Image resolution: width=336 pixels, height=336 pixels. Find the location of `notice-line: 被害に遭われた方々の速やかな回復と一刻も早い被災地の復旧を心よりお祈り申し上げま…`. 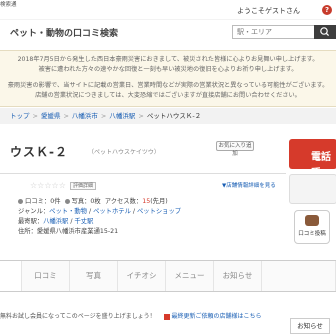

notice-line: 被害に遭われた方々の速やかな回復と一刻も早い被災地の復旧を心よりお祈り申し上げま… is located at coordinates (168, 69).